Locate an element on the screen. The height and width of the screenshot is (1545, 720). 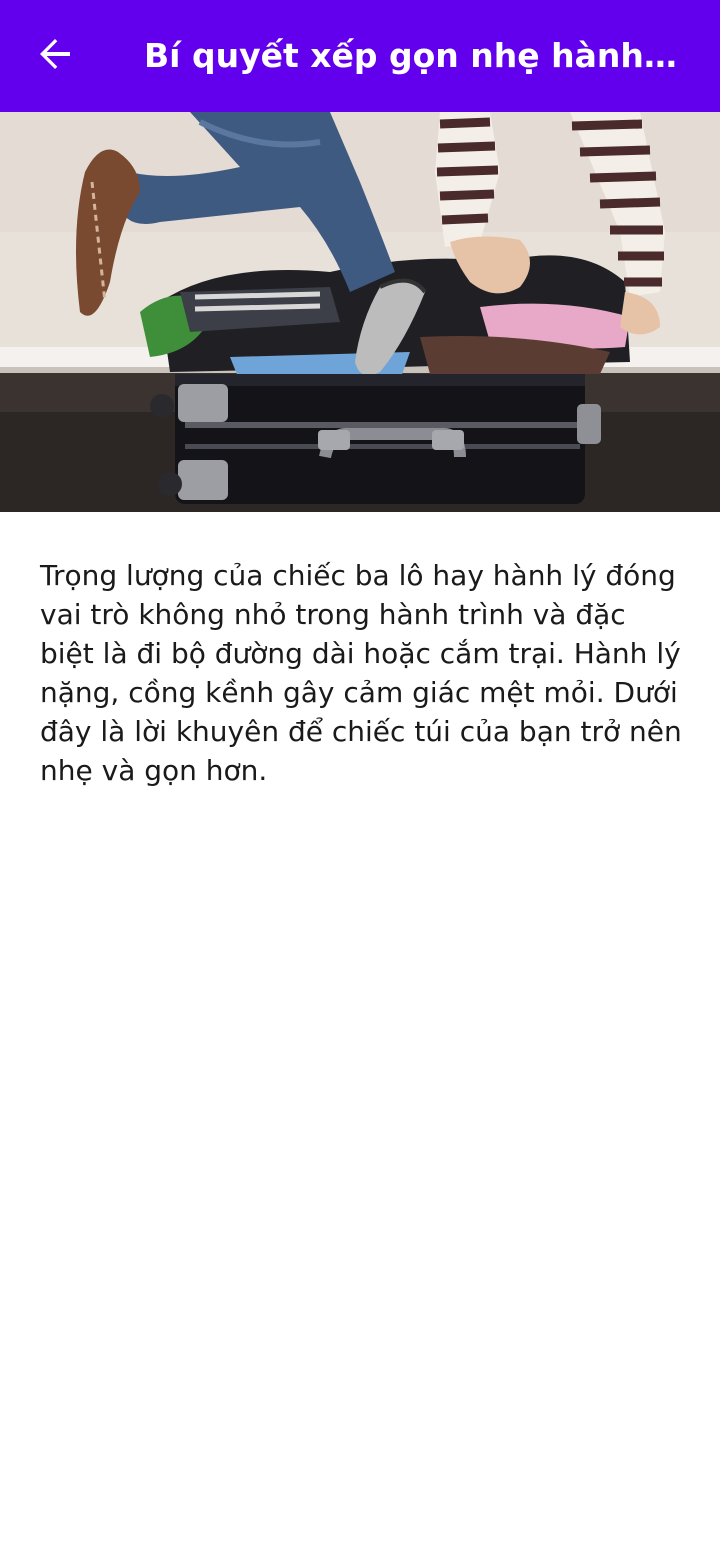
arrow-back-icon is located at coordinates (56, 56).